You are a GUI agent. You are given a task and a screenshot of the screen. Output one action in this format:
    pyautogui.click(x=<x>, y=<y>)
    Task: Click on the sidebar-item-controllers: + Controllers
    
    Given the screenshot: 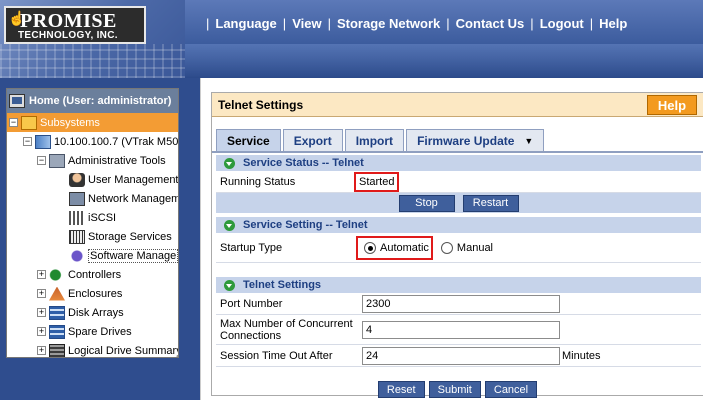 What is the action you would take?
    pyautogui.click(x=92, y=274)
    